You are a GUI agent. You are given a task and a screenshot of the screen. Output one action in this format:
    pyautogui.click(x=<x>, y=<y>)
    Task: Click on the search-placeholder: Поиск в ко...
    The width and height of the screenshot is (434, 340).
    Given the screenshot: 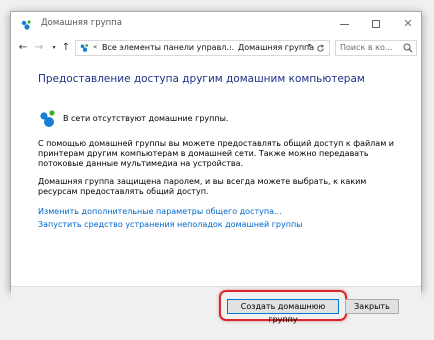 What is the action you would take?
    pyautogui.click(x=366, y=47)
    